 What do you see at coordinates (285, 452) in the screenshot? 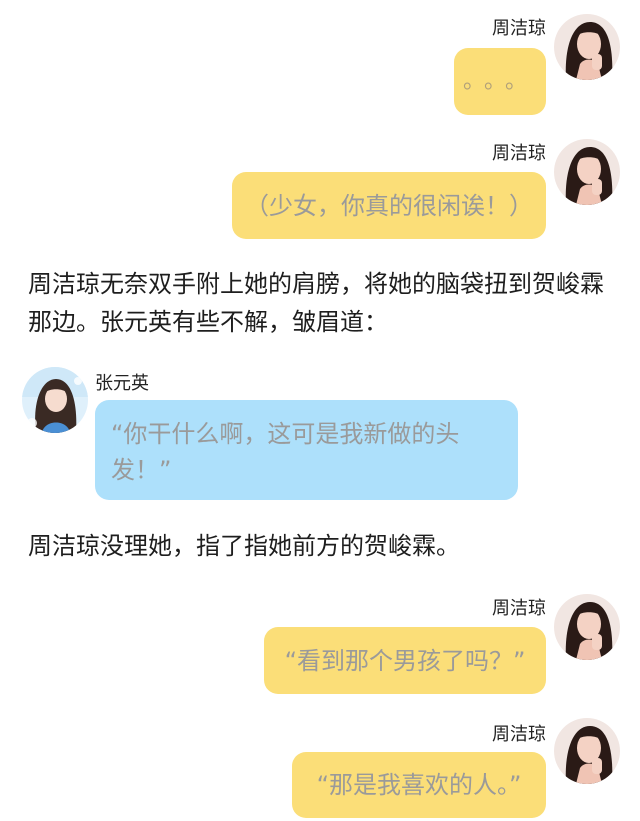
I see `message-text: “你干什么啊，这可是我新做的头发！”` at bounding box center [285, 452].